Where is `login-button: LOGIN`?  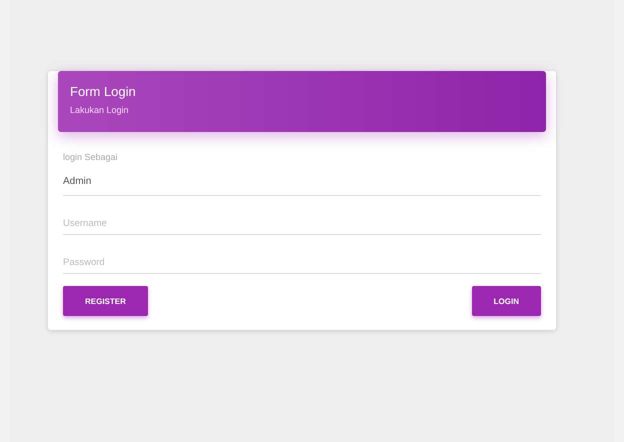 login-button: LOGIN is located at coordinates (506, 301).